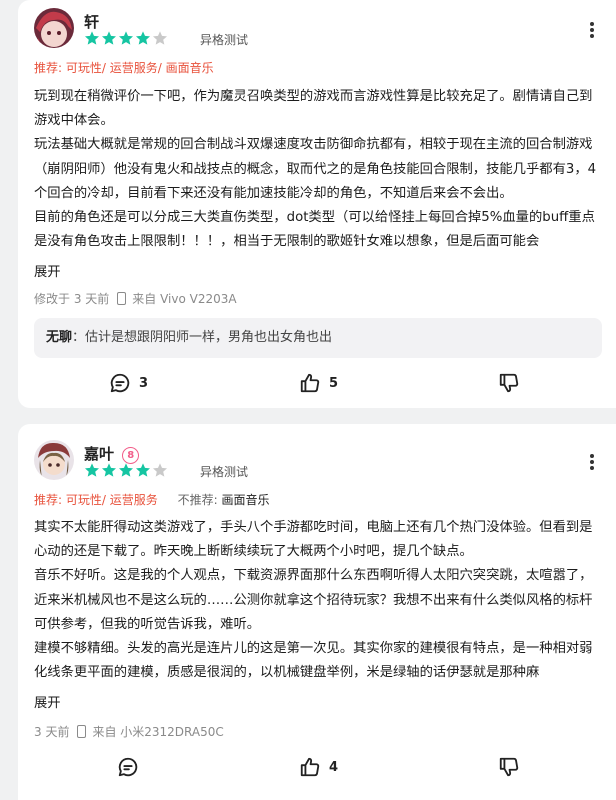  What do you see at coordinates (245, 500) in the screenshot?
I see `not-recommend-items: 画面音乐` at bounding box center [245, 500].